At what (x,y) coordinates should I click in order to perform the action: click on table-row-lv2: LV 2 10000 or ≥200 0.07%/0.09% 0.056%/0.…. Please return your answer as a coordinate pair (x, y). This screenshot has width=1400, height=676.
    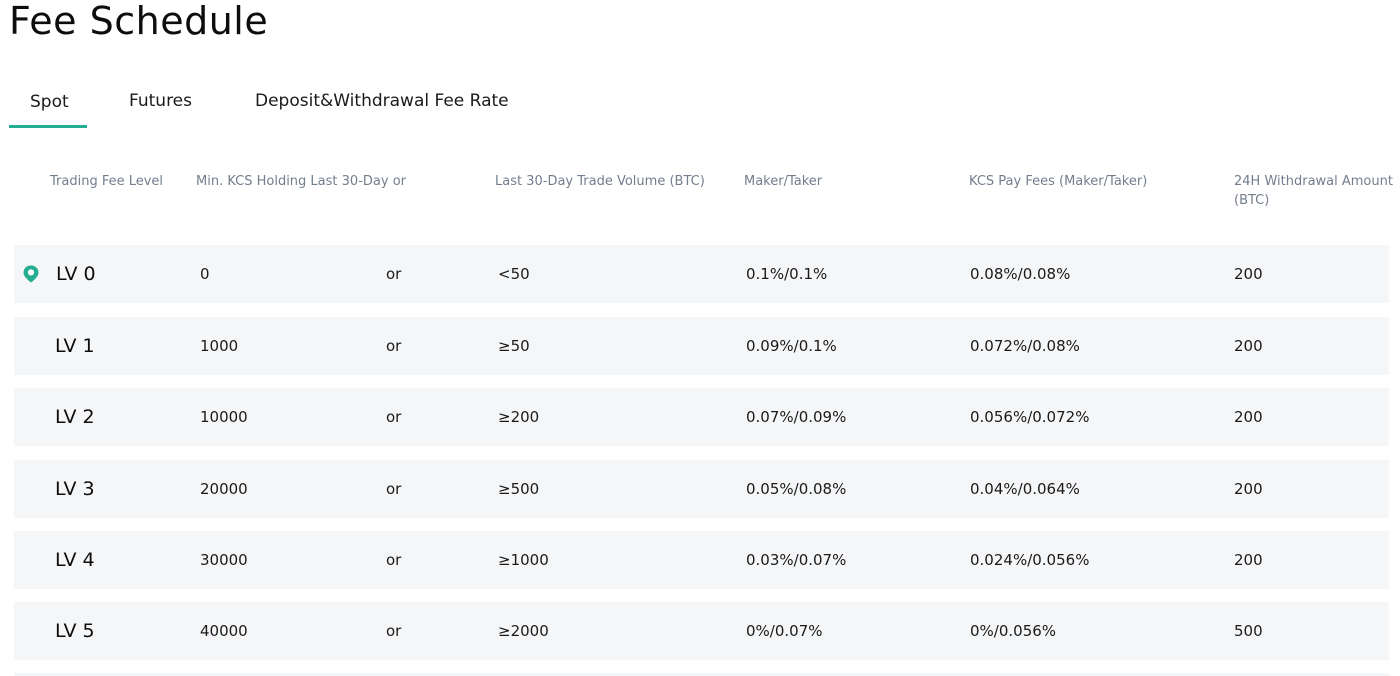
    Looking at the image, I should click on (701, 417).